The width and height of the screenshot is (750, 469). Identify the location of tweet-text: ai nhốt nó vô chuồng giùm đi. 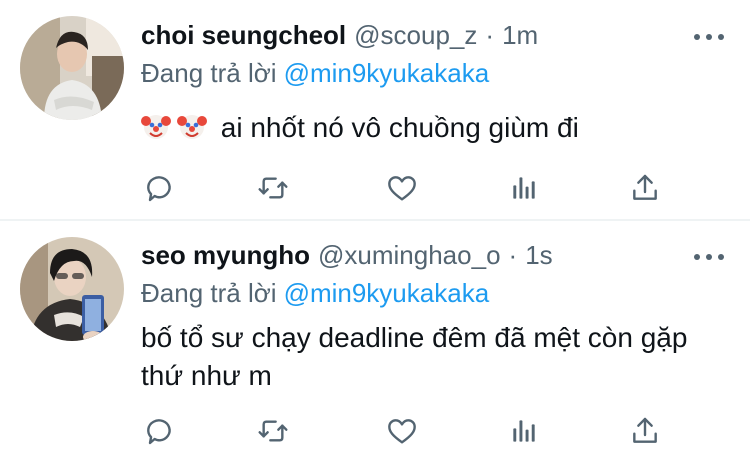
(436, 128).